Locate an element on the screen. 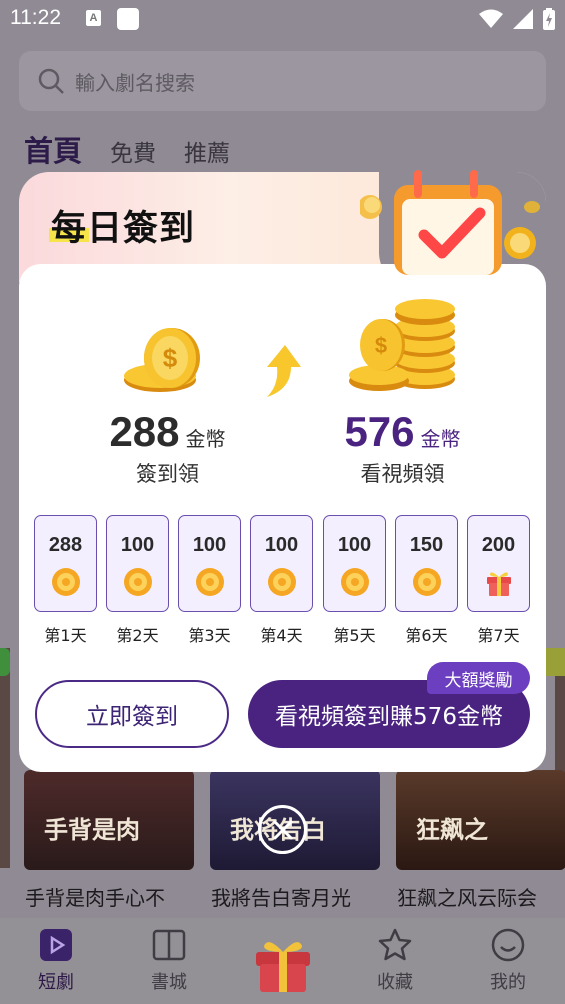 The image size is (565, 1004). nav-label: 書城 is located at coordinates (169, 982).